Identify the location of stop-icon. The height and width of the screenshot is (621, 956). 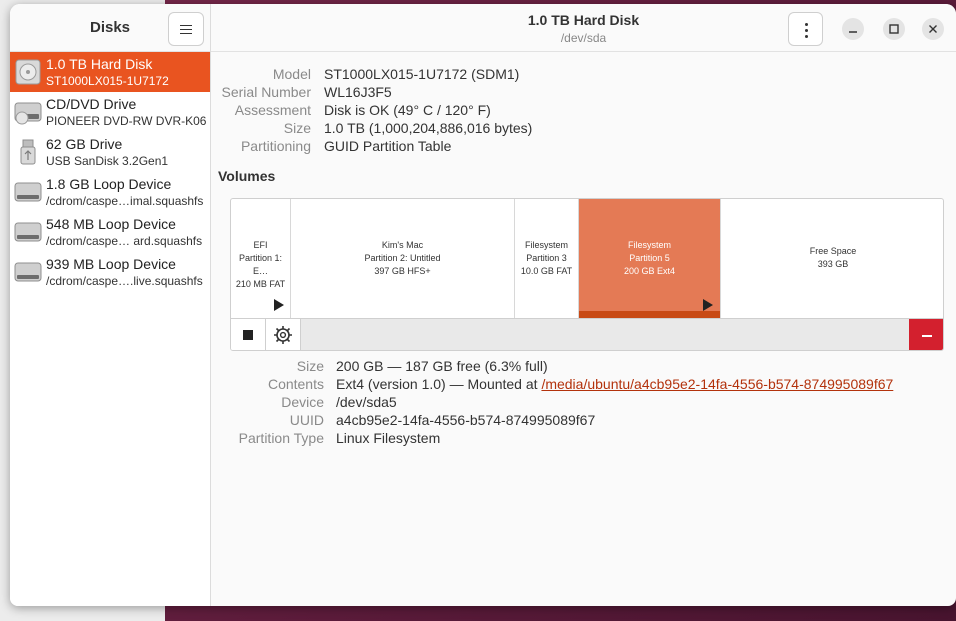
(248, 335).